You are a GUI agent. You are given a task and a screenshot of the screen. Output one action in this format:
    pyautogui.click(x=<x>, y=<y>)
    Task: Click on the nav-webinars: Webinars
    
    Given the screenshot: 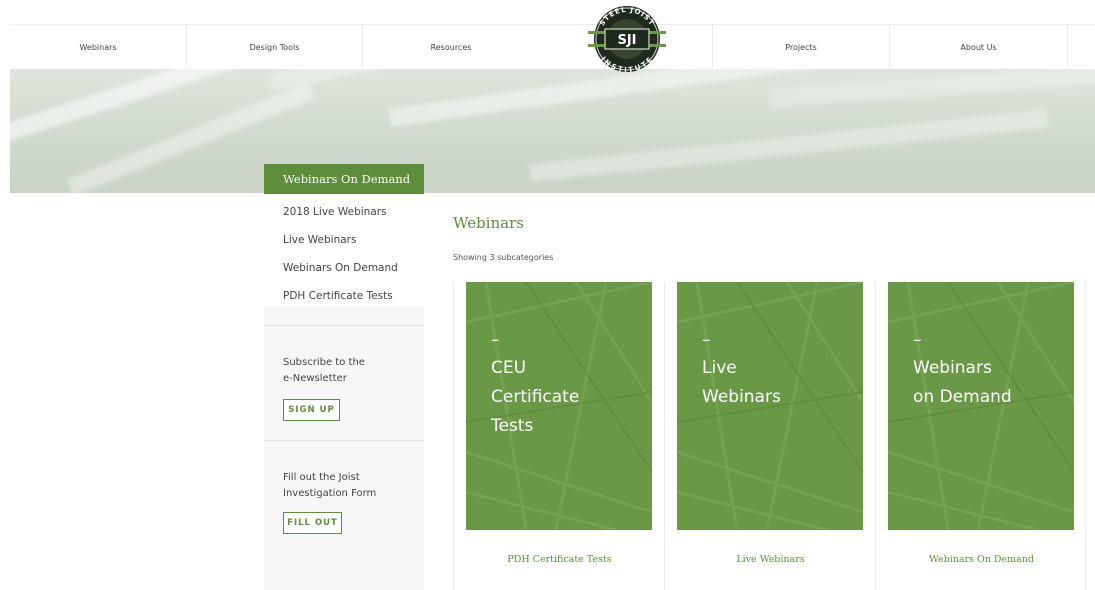 What is the action you would take?
    pyautogui.click(x=98, y=47)
    